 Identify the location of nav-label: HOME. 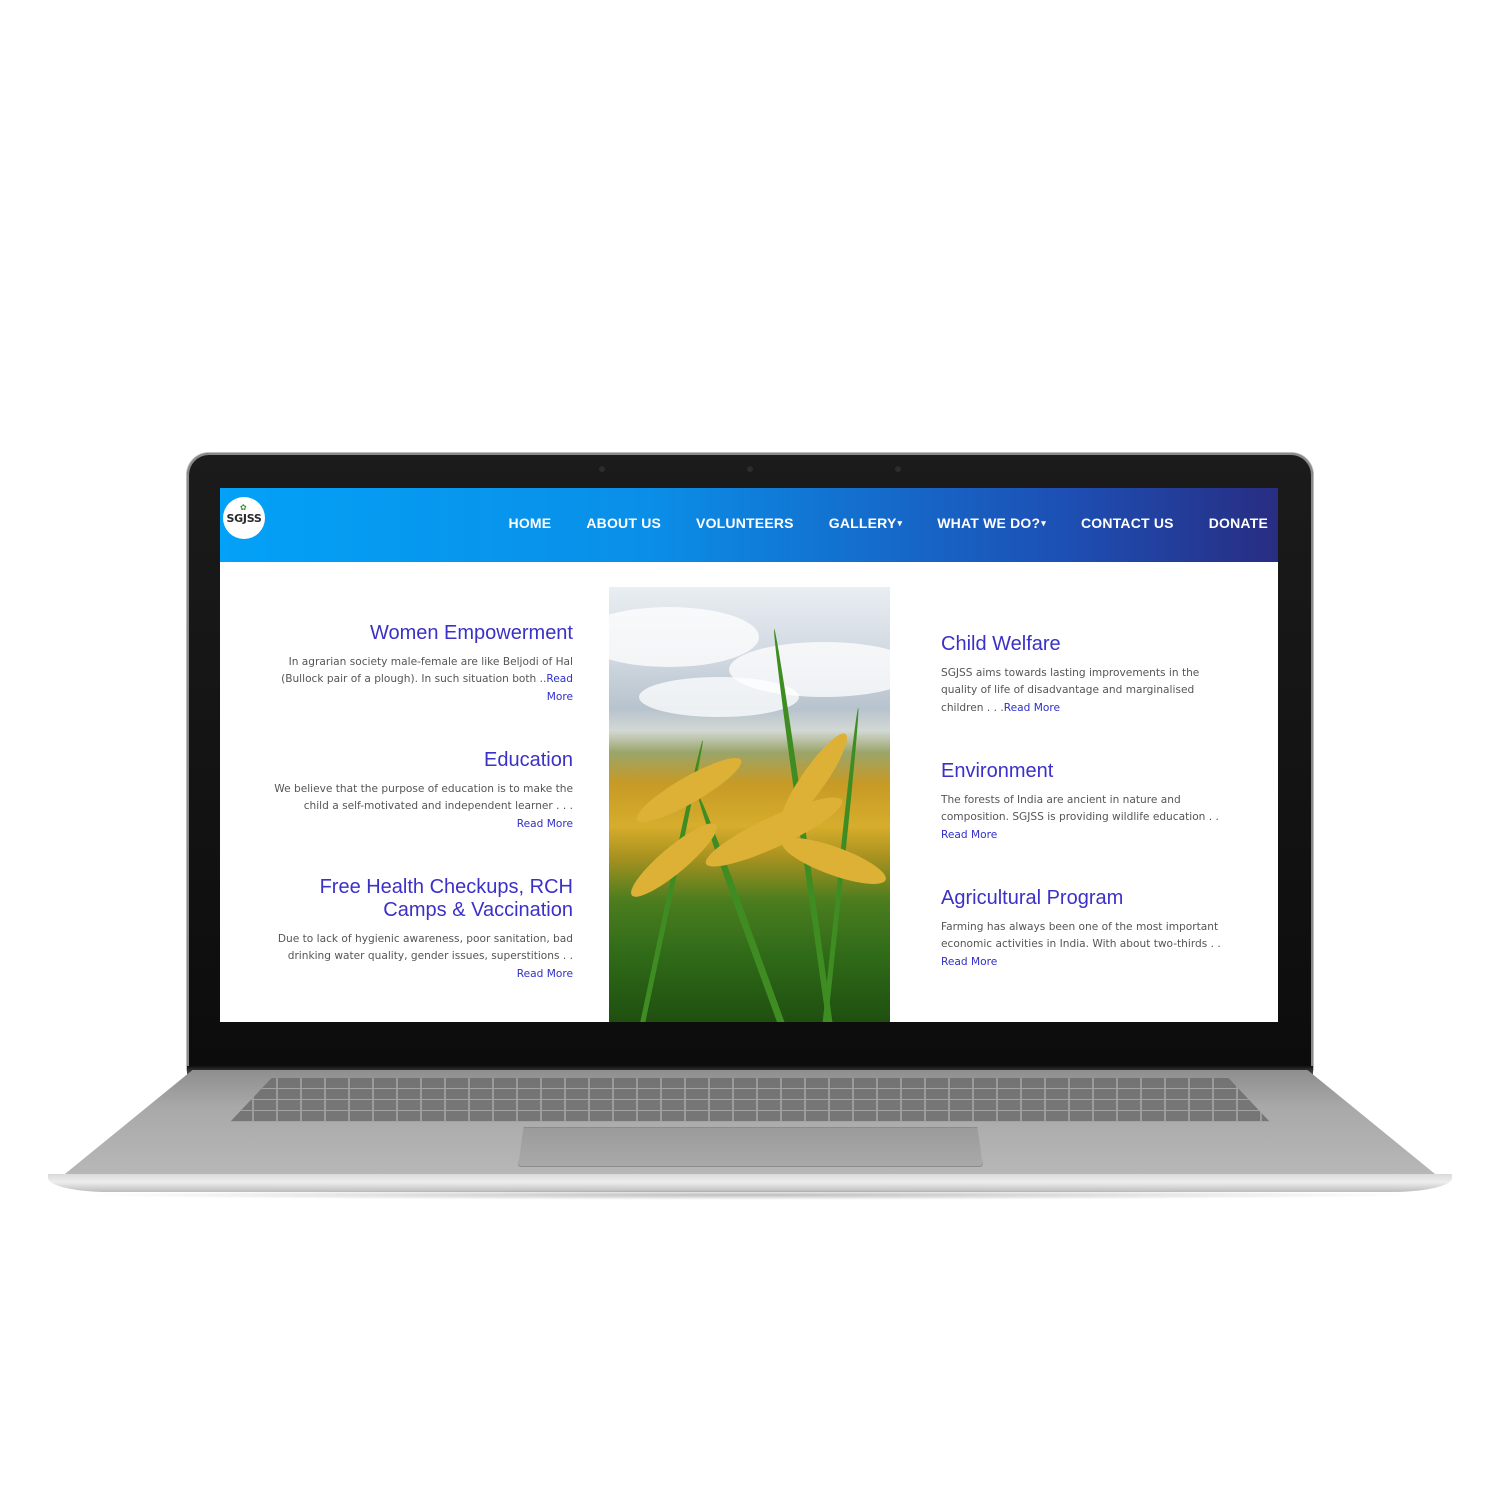
(530, 523).